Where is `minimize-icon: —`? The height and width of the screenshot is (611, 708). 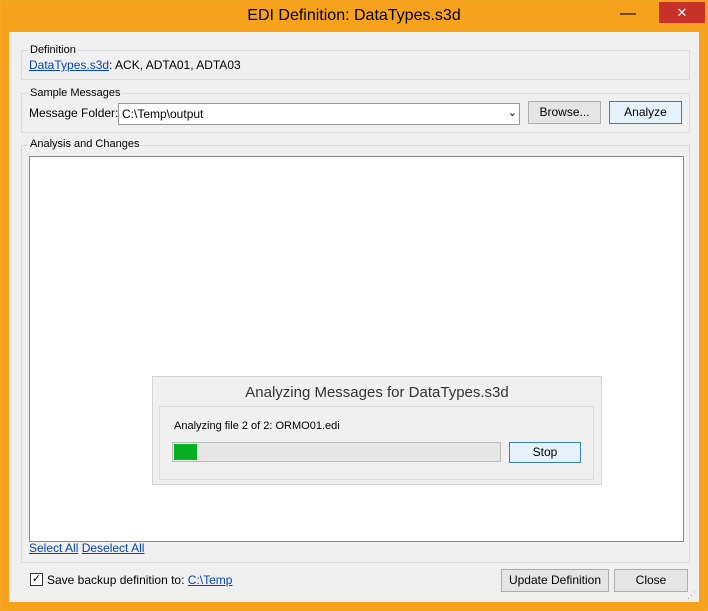 minimize-icon: — is located at coordinates (628, 13).